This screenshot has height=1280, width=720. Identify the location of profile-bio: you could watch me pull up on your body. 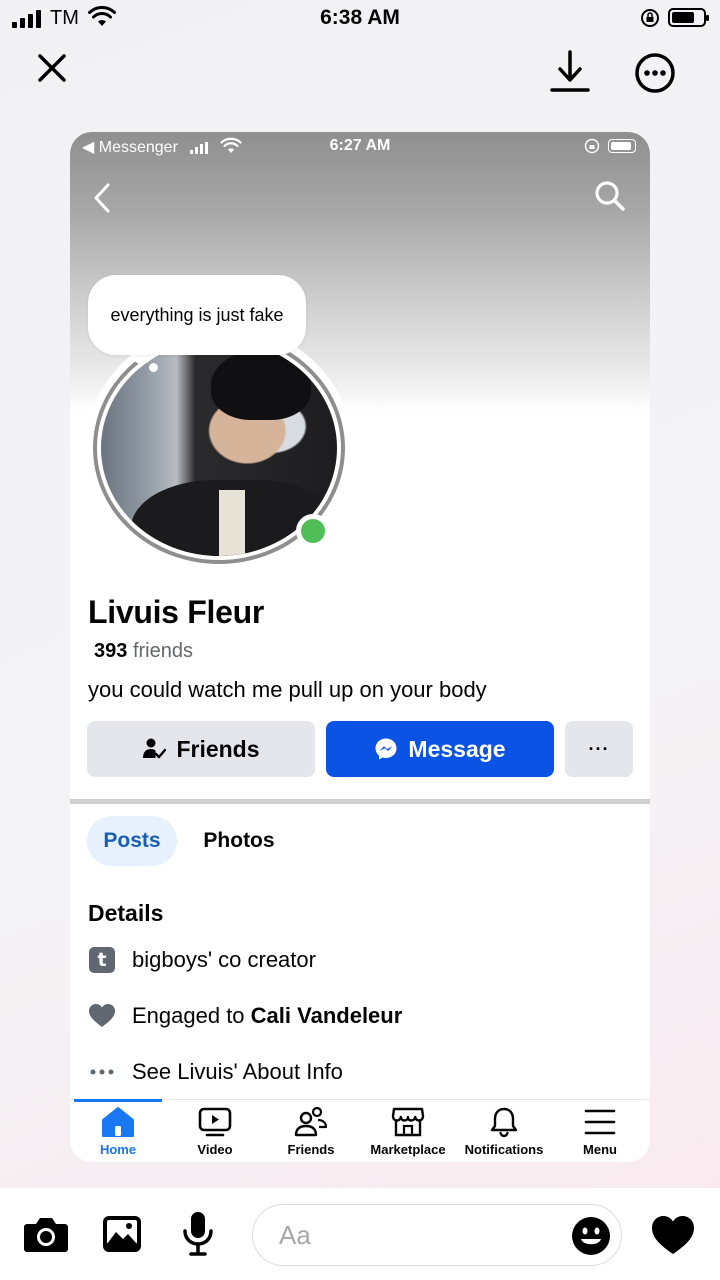
(287, 689).